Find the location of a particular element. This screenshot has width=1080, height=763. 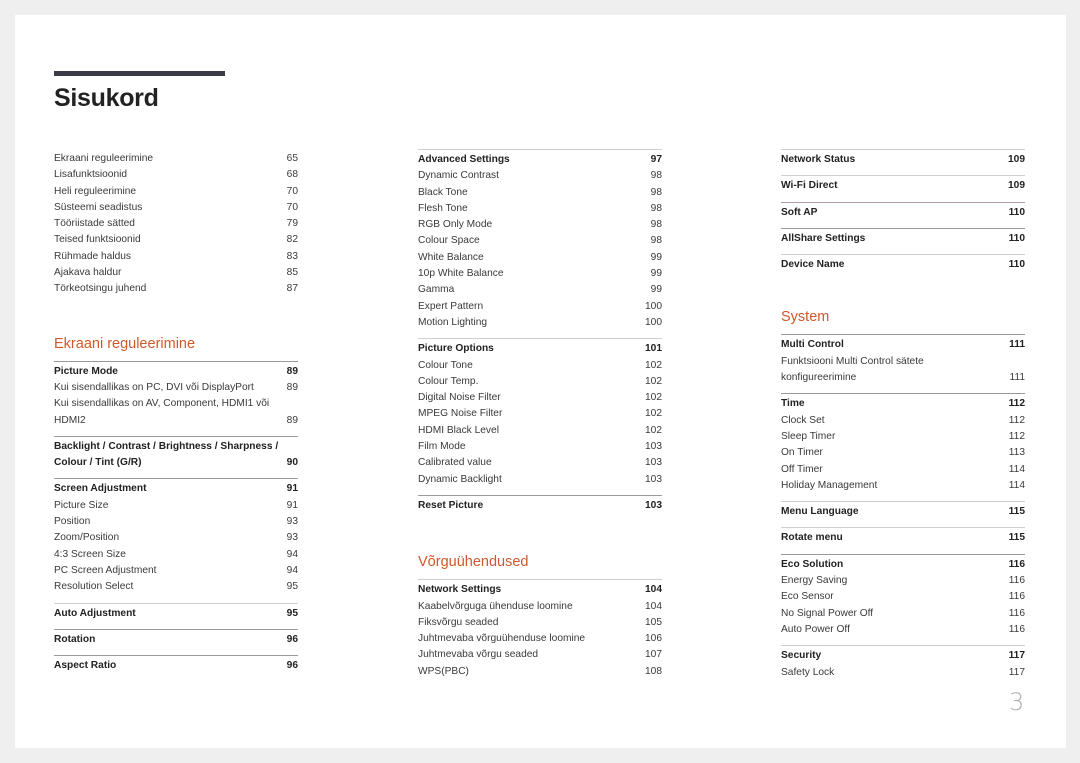

entry-page-number: 111 is located at coordinates (1017, 378).